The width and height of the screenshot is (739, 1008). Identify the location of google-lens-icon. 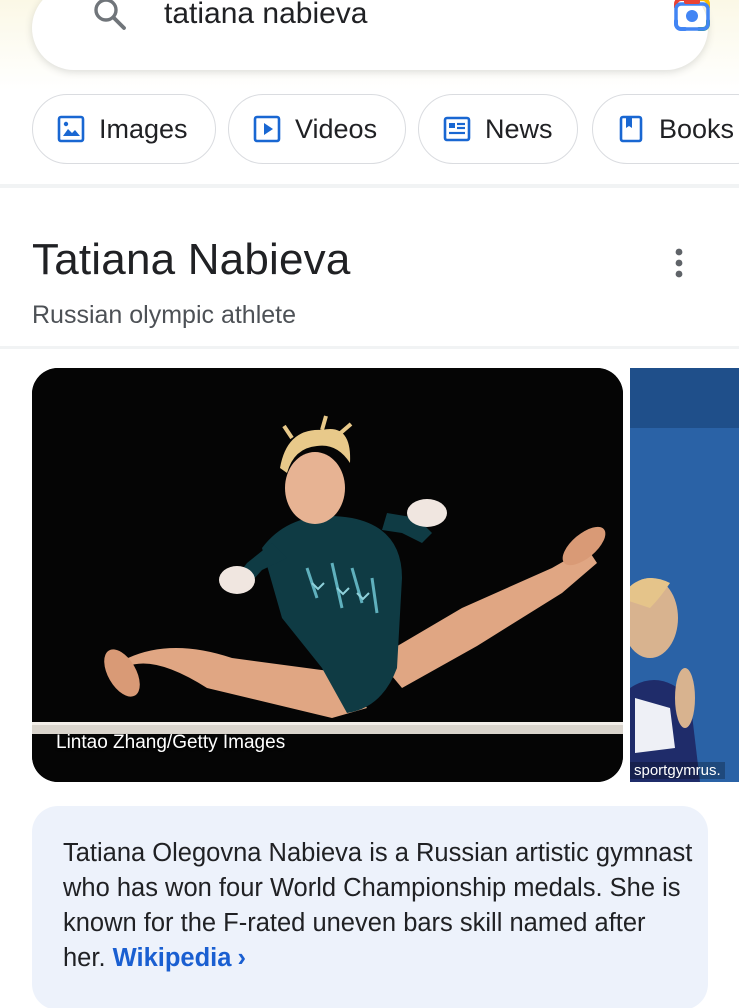
(692, 16).